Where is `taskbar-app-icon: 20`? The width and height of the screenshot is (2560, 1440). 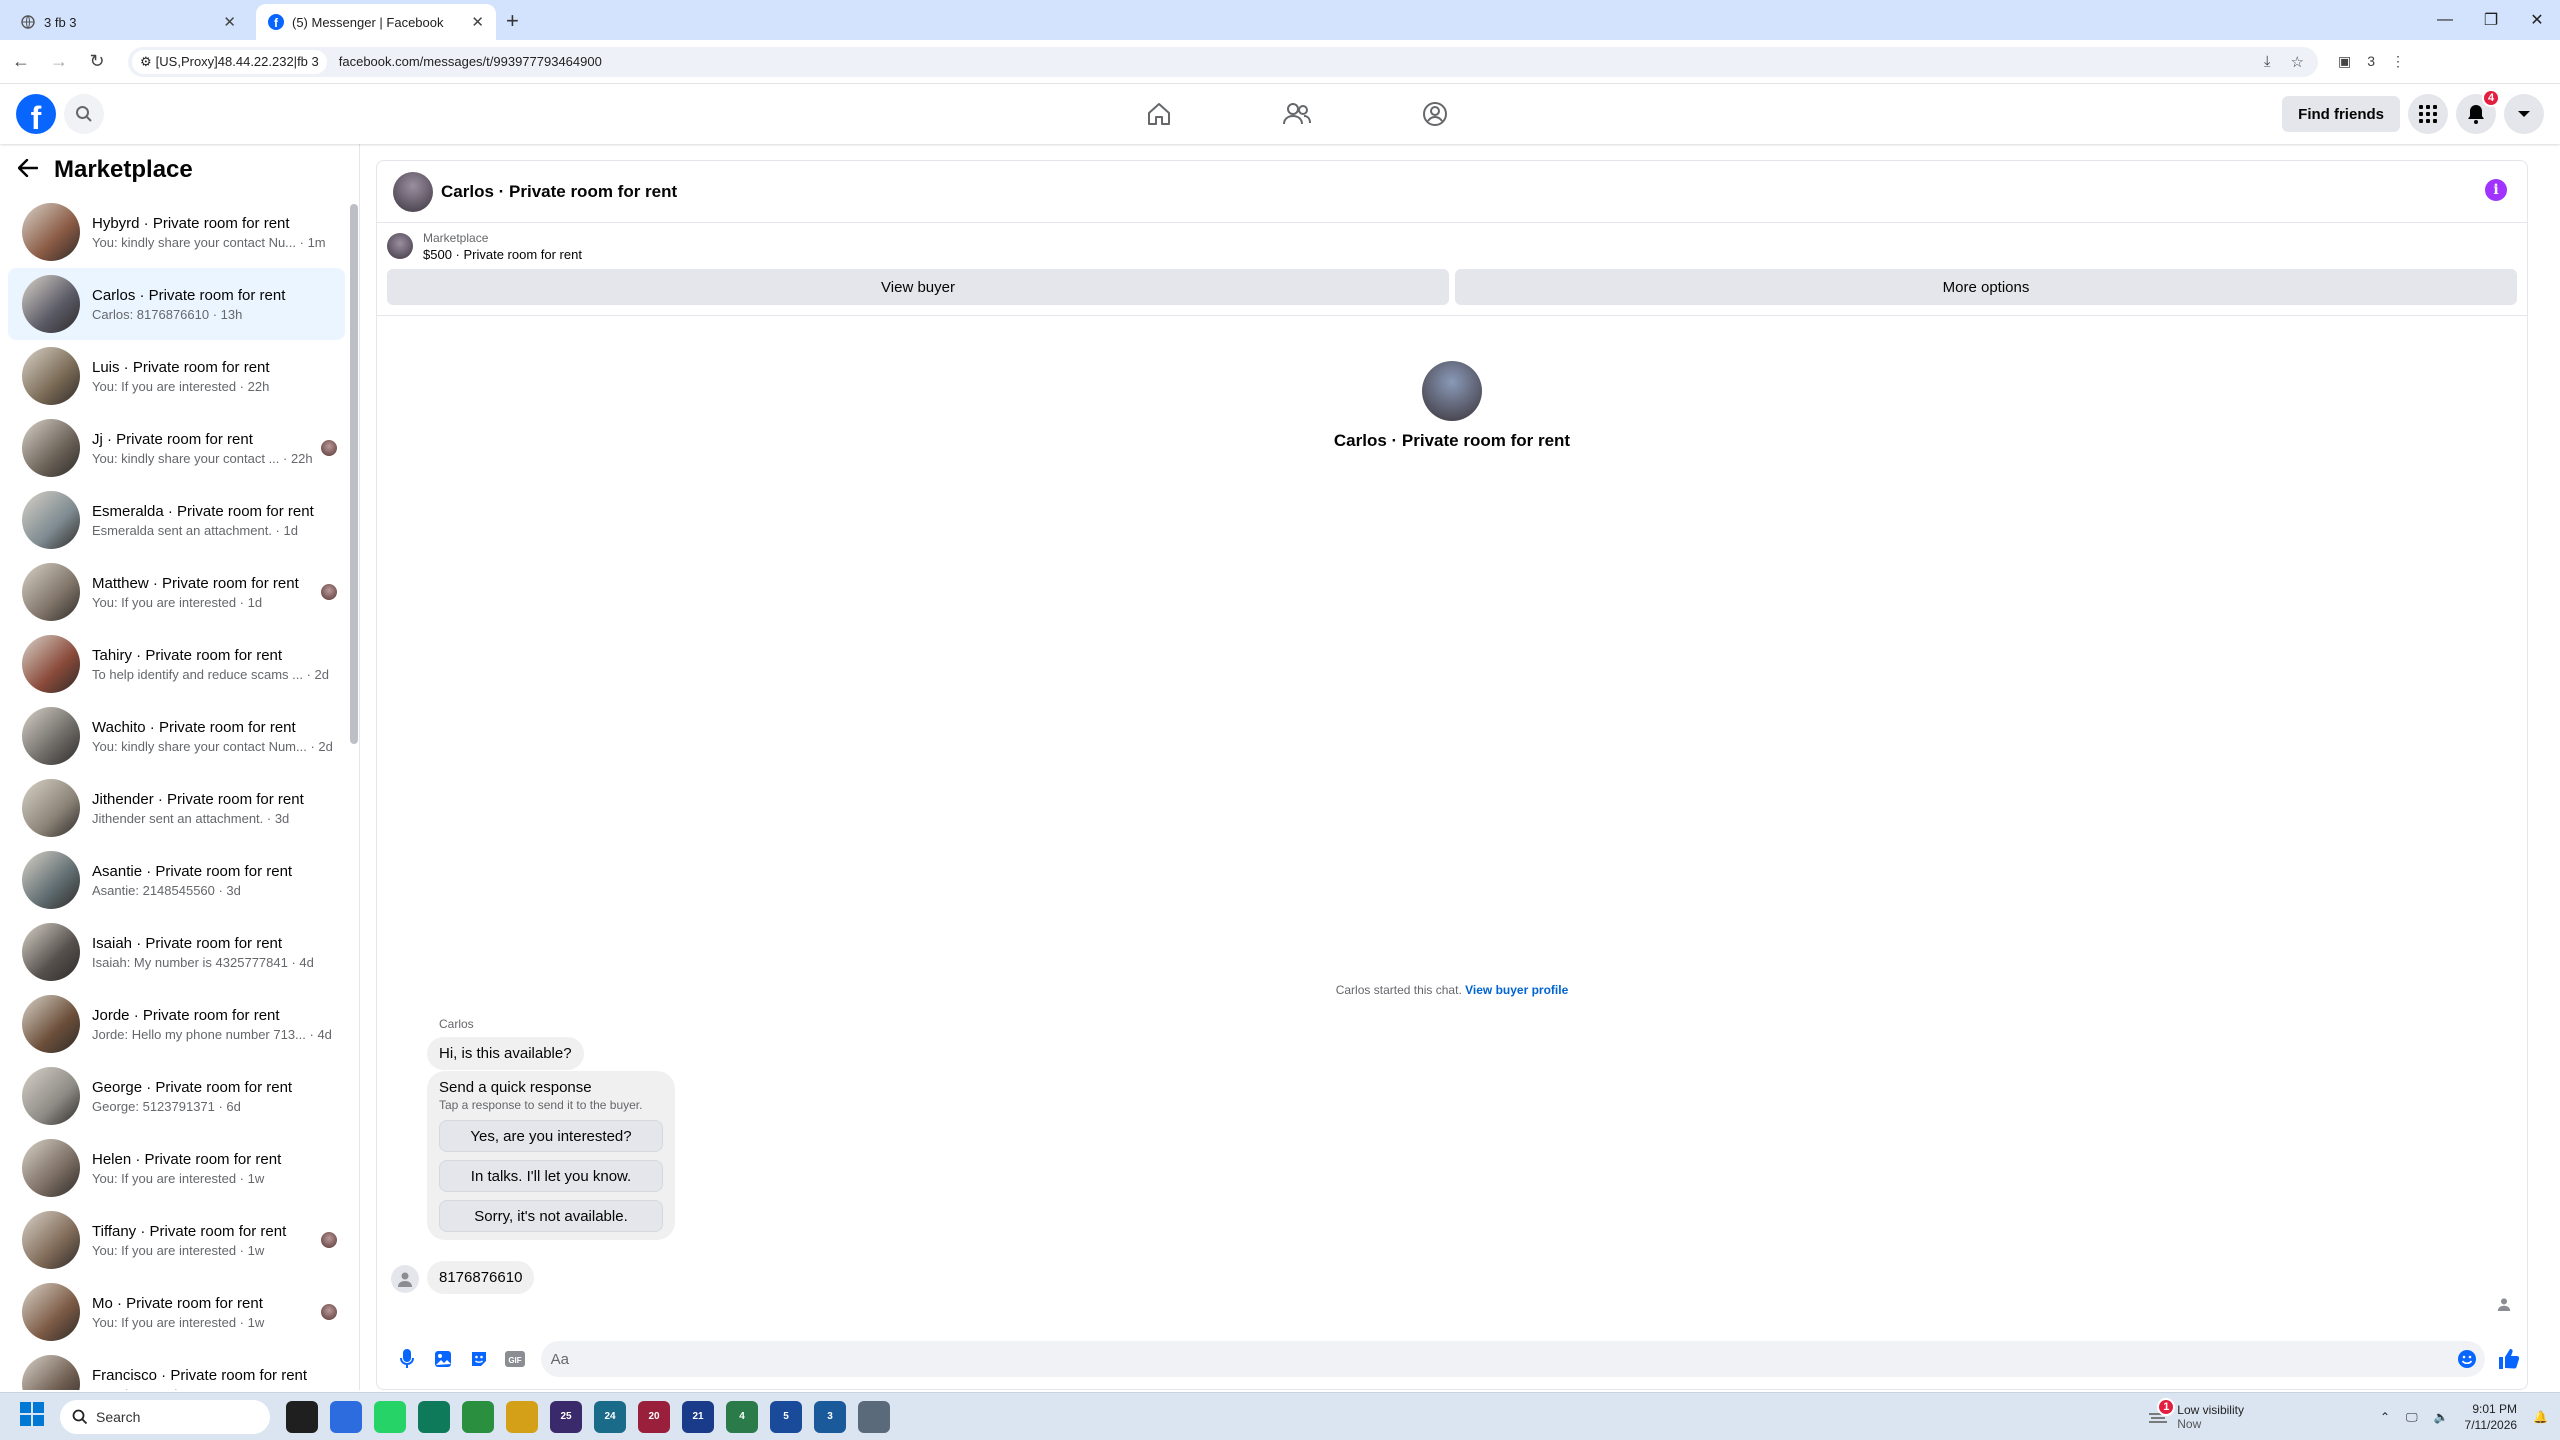 taskbar-app-icon: 20 is located at coordinates (654, 1416).